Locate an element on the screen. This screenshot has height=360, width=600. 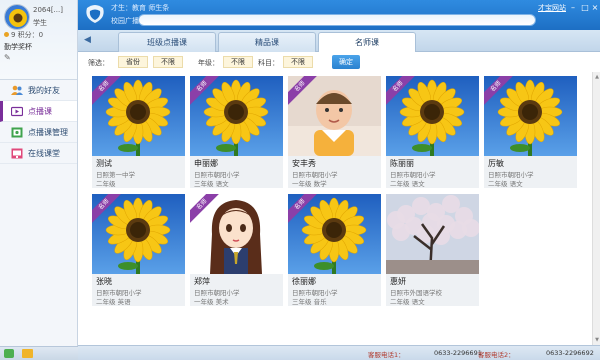
teacher-name: 惠妍 is located at coordinates (398, 281).